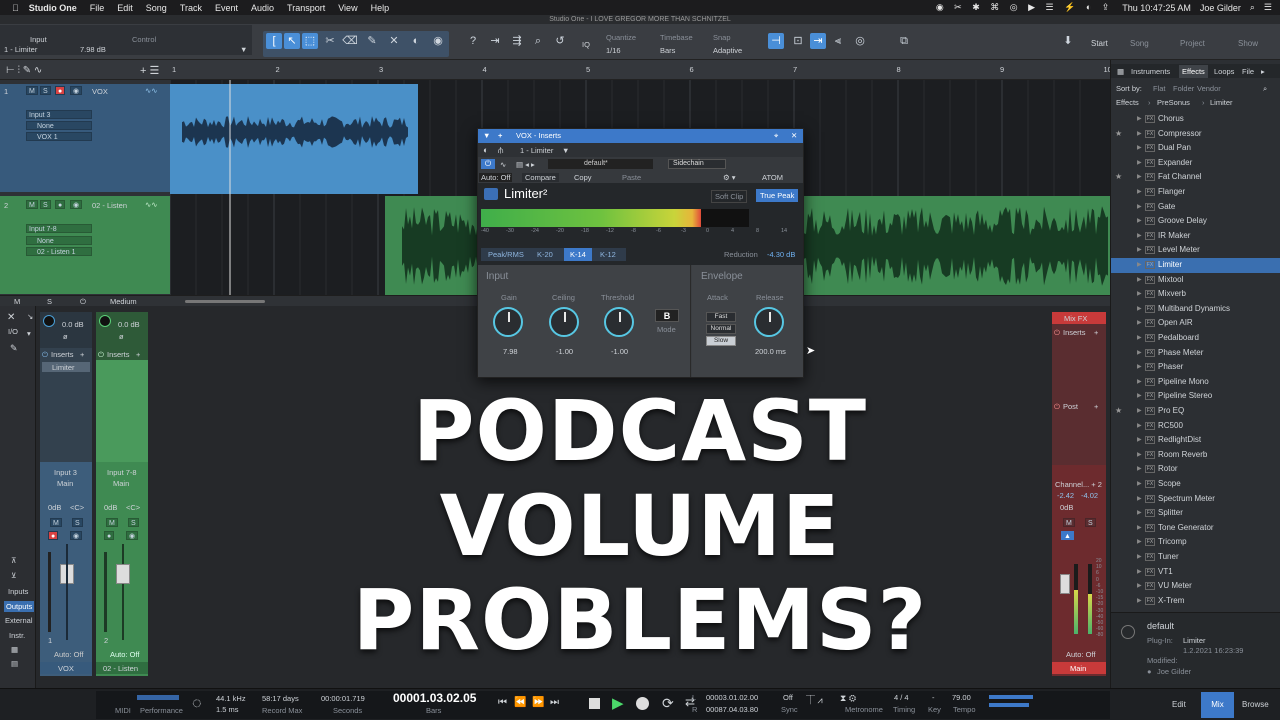 The height and width of the screenshot is (720, 1280). What do you see at coordinates (517, 41) in the screenshot?
I see `follow-icon: ⇶` at bounding box center [517, 41].